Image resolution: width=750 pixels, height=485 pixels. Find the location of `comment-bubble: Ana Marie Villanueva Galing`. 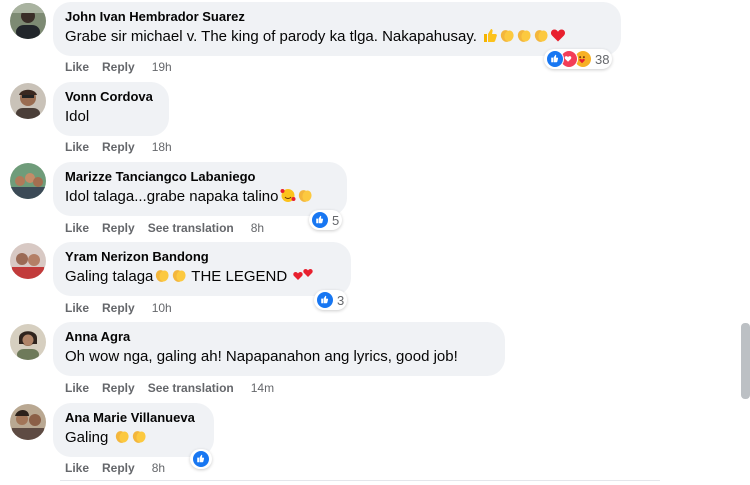

comment-bubble: Ana Marie Villanueva Galing is located at coordinates (133, 430).